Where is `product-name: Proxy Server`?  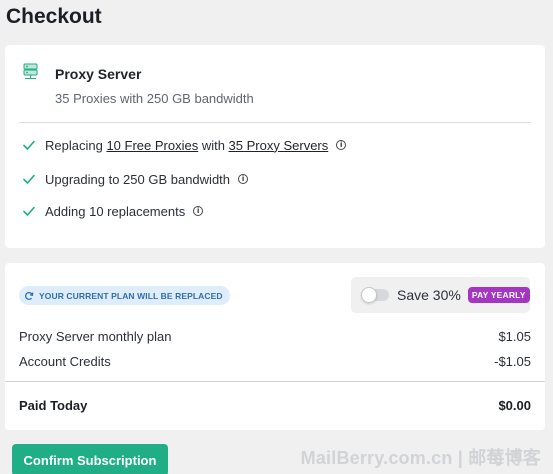
product-name: Proxy Server is located at coordinates (98, 74).